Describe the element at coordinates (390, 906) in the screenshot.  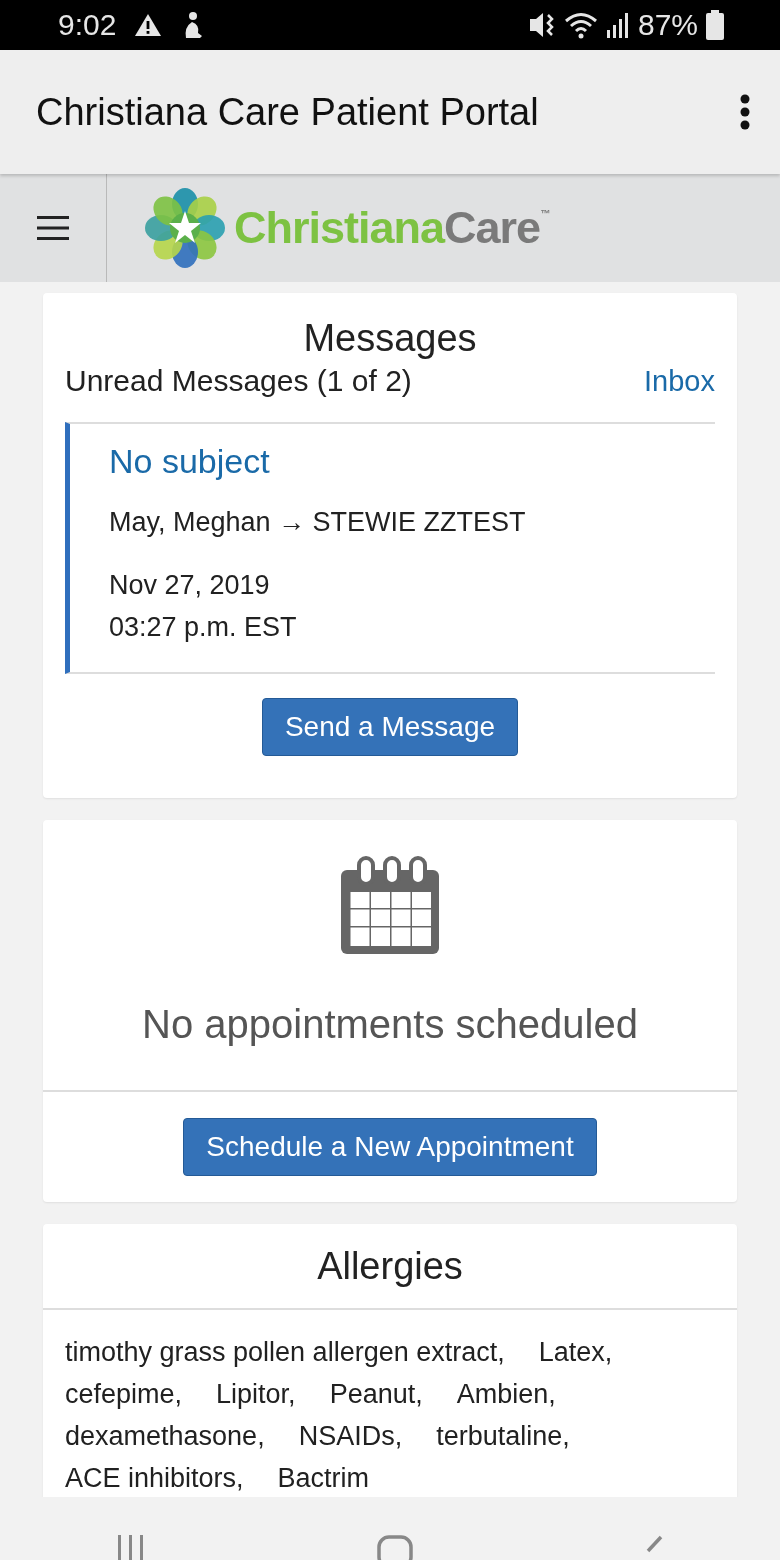
I see `calendar-icon` at that location.